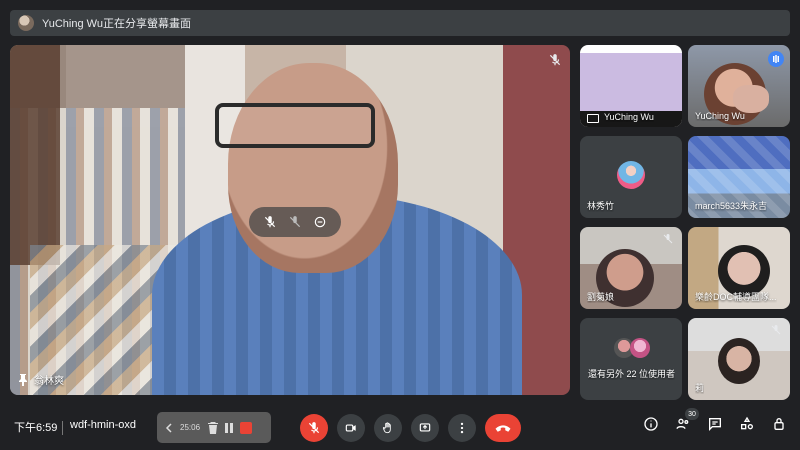  I want to click on chat-icon, so click(715, 424).